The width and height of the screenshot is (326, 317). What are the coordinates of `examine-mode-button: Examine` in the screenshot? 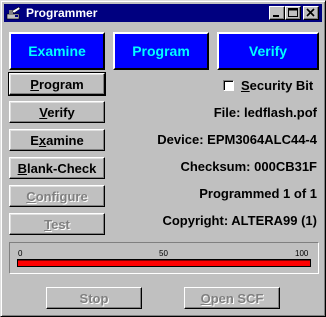 It's located at (57, 51).